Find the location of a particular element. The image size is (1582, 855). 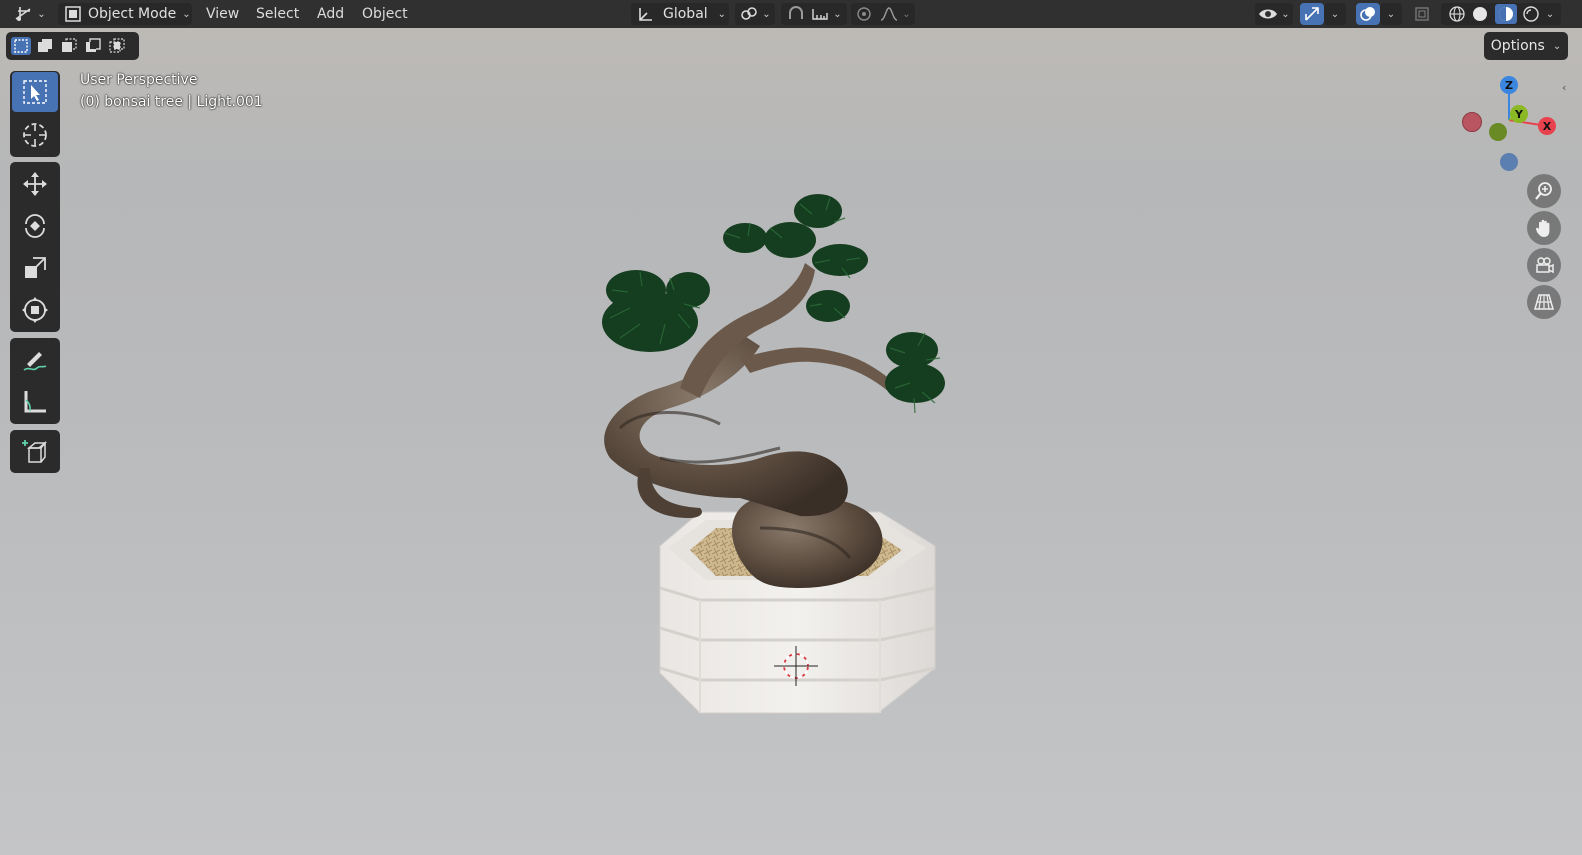

wireframe-shading-icon is located at coordinates (1457, 14).